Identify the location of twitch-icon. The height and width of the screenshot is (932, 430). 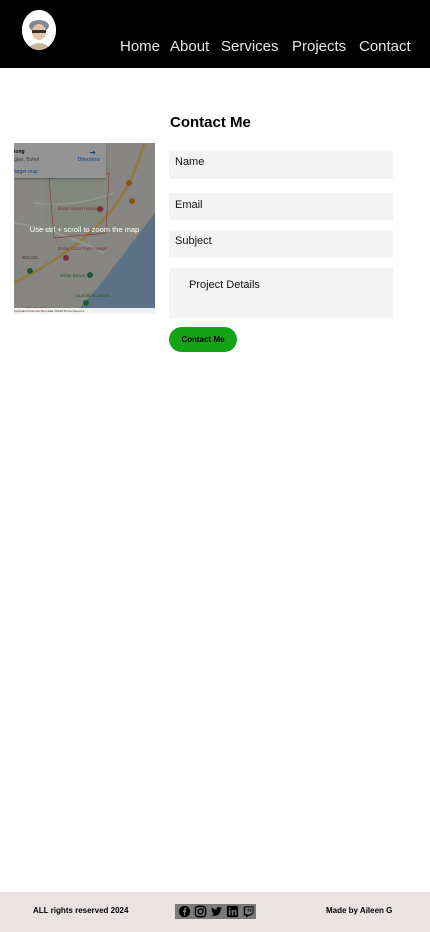
(248, 911).